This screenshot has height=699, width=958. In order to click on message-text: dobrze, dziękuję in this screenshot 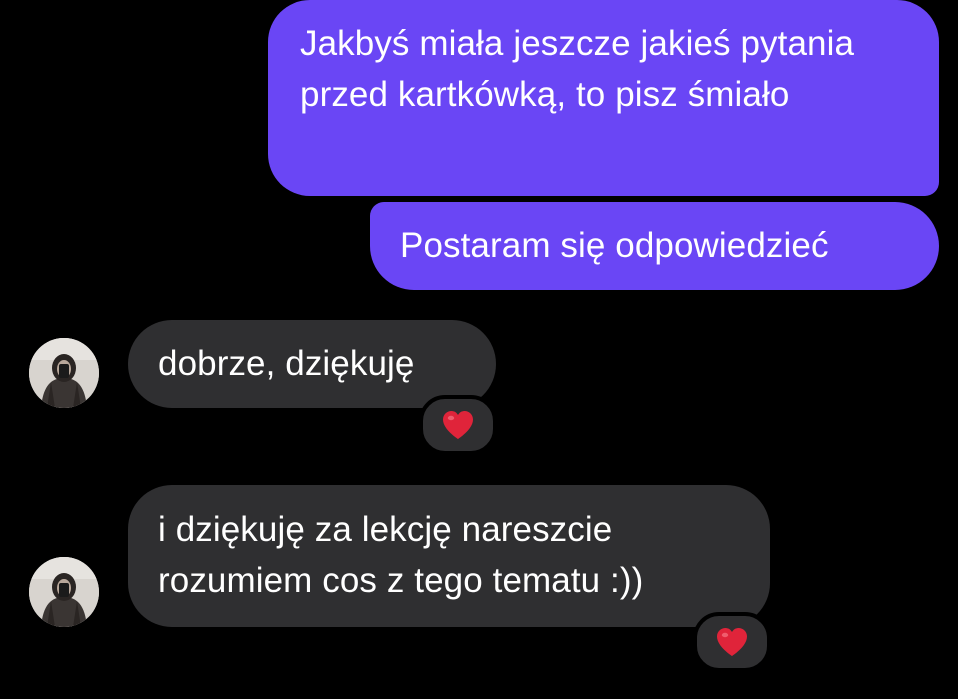, I will do `click(286, 363)`.